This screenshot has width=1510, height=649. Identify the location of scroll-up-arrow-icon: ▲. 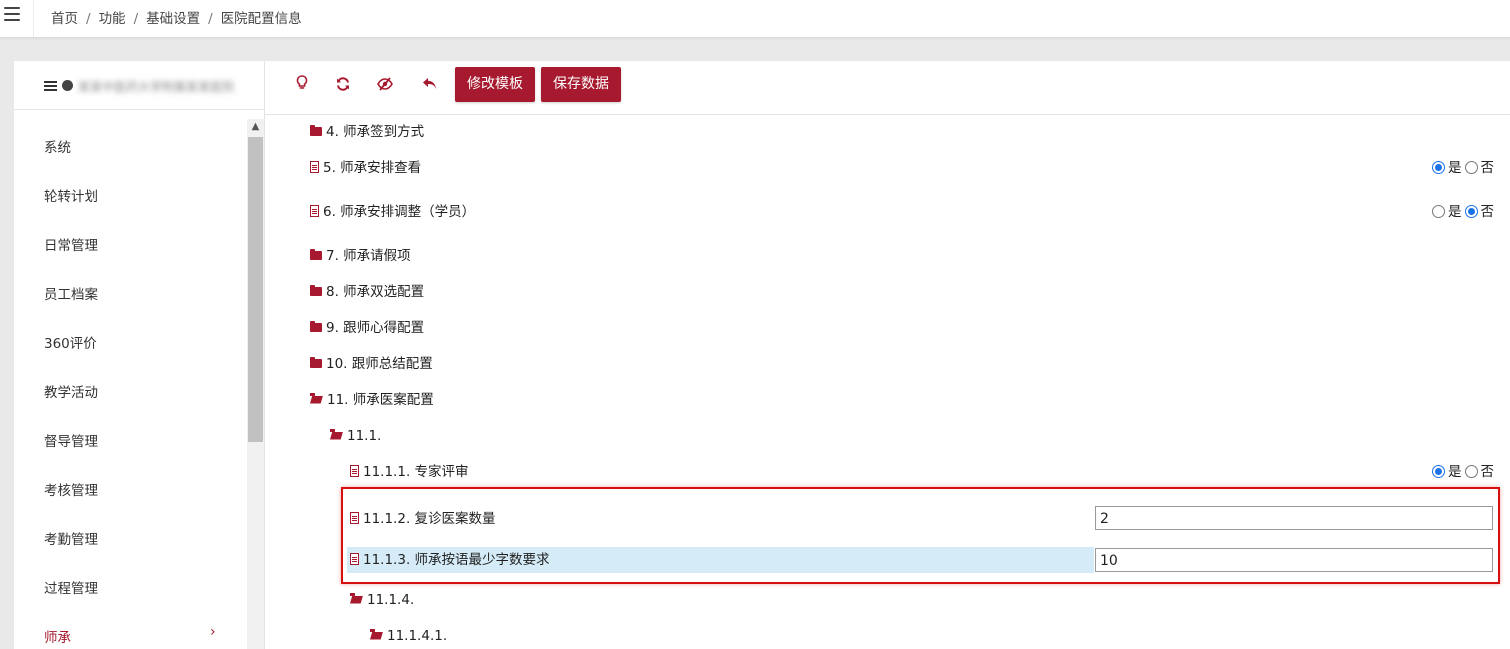
(255, 127).